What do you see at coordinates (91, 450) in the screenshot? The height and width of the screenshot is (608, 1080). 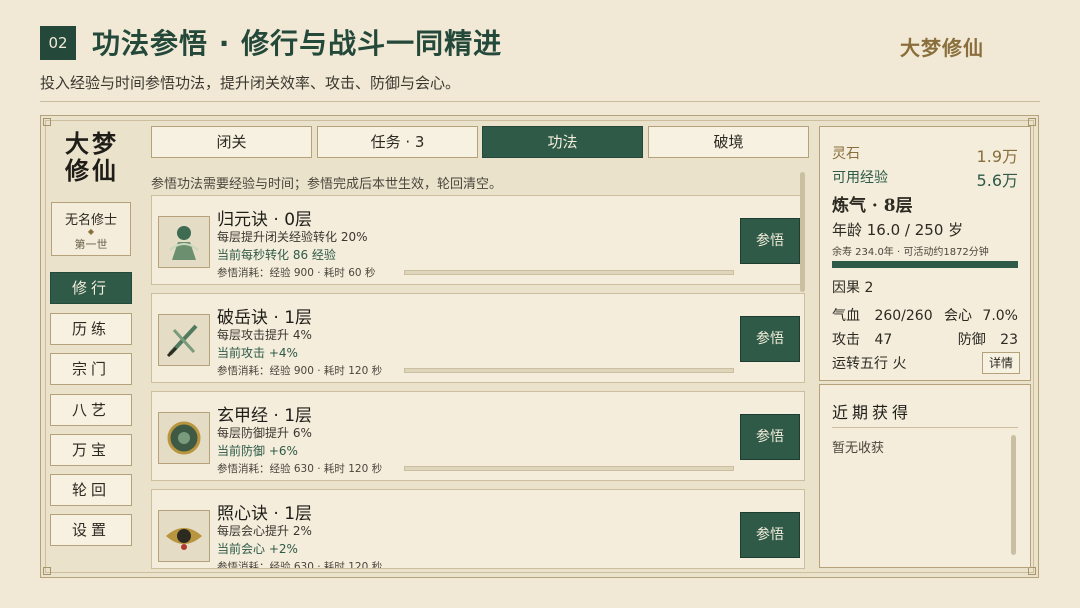 I see `nav-item-treasury: 万宝` at bounding box center [91, 450].